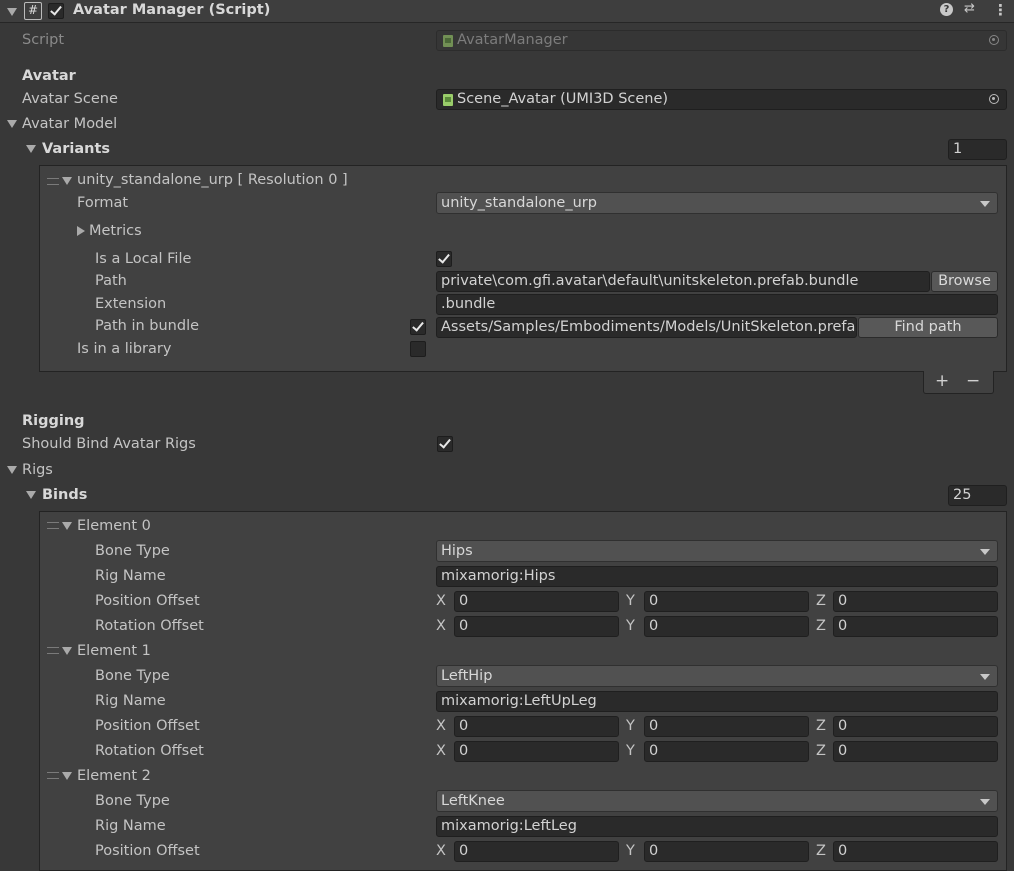 The height and width of the screenshot is (871, 1014). What do you see at coordinates (12, 124) in the screenshot?
I see `avatar-model-foldout-icon` at bounding box center [12, 124].